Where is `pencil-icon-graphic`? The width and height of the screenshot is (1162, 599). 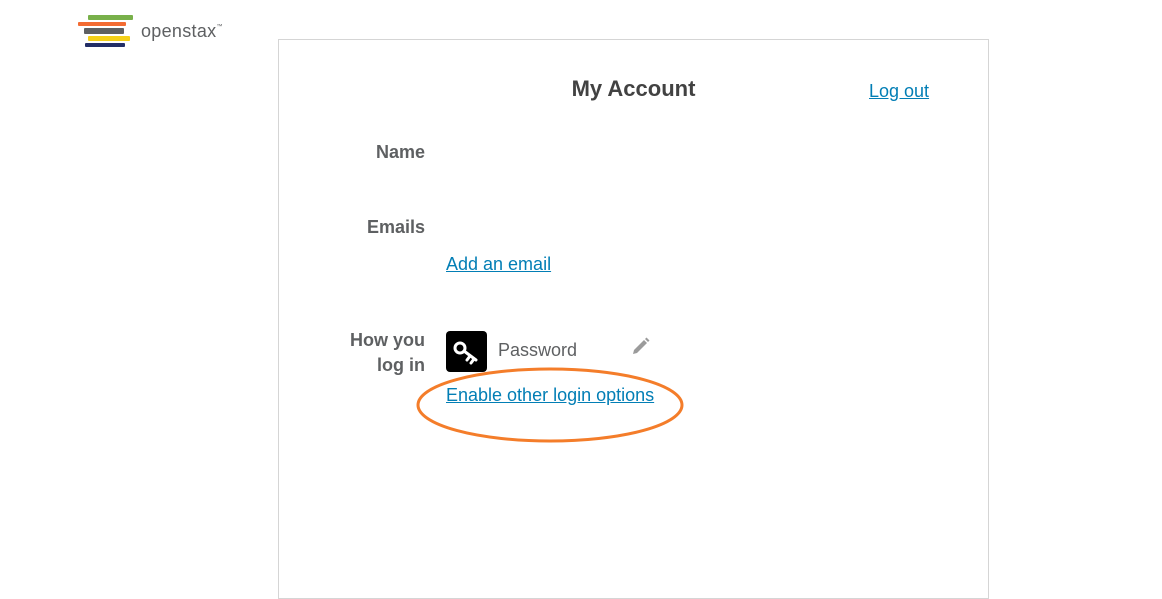 pencil-icon-graphic is located at coordinates (641, 345).